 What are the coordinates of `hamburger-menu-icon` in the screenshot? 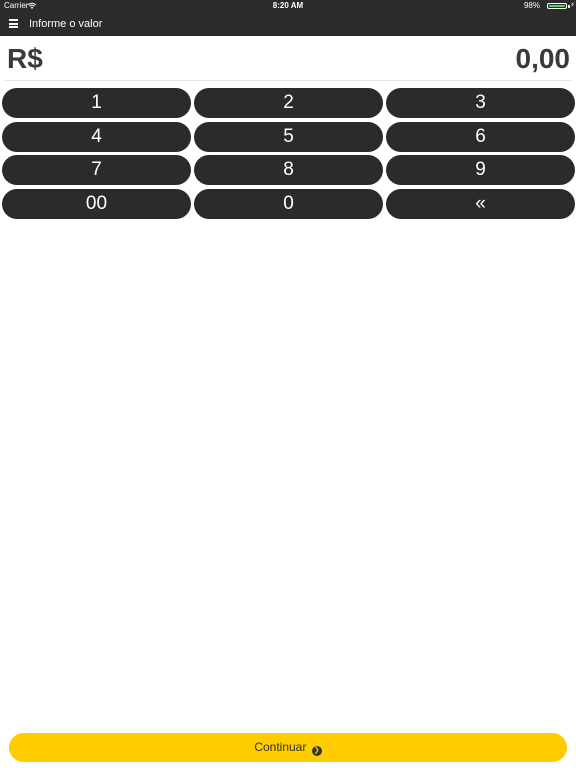 It's located at (13, 23).